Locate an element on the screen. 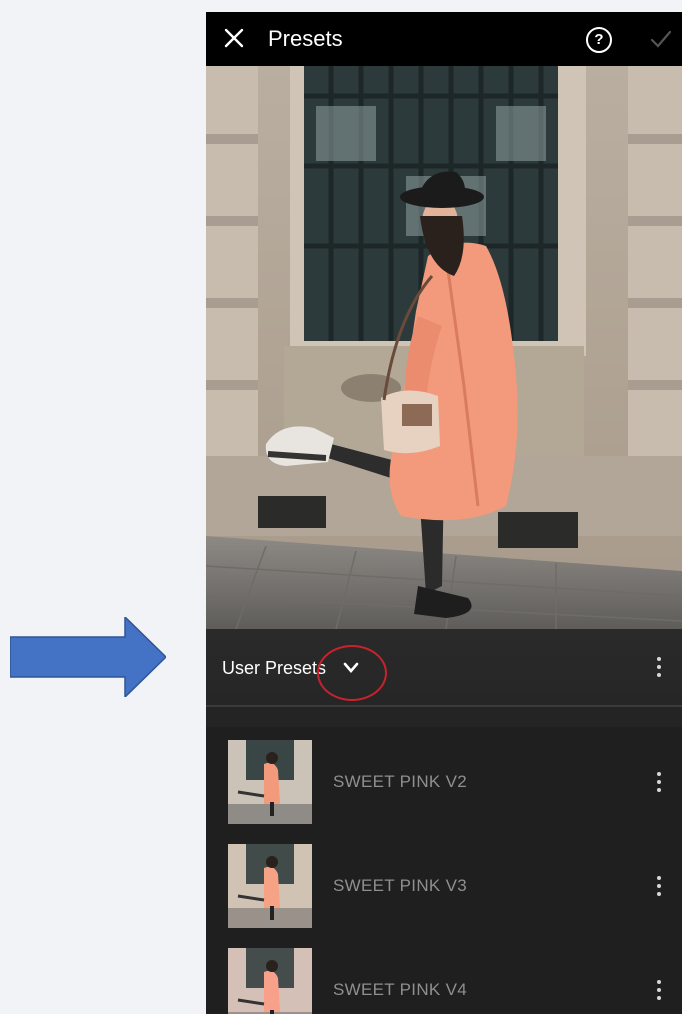 The height and width of the screenshot is (1014, 682). checkmark-icon is located at coordinates (661, 39).